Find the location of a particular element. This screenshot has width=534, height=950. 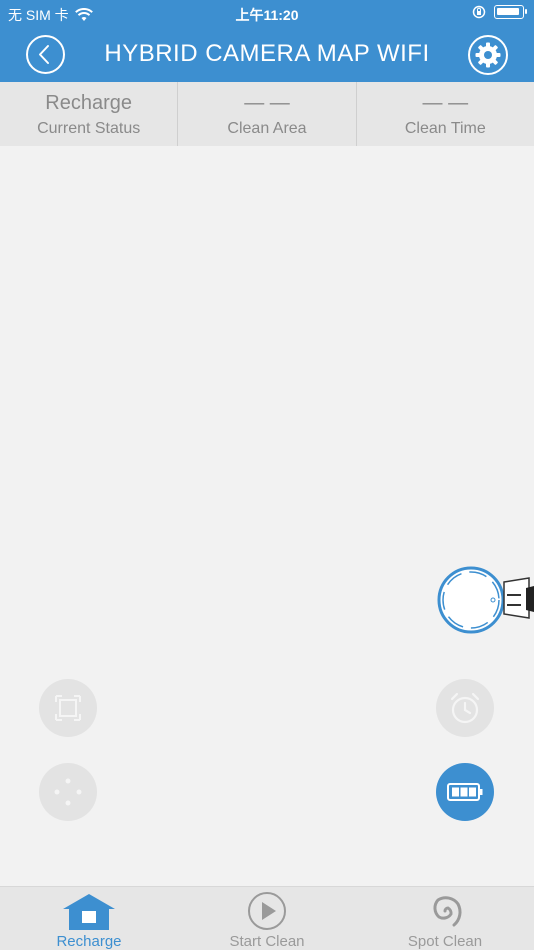

status-bar: 无 SIM 卡 上午11:20 is located at coordinates (267, 14).